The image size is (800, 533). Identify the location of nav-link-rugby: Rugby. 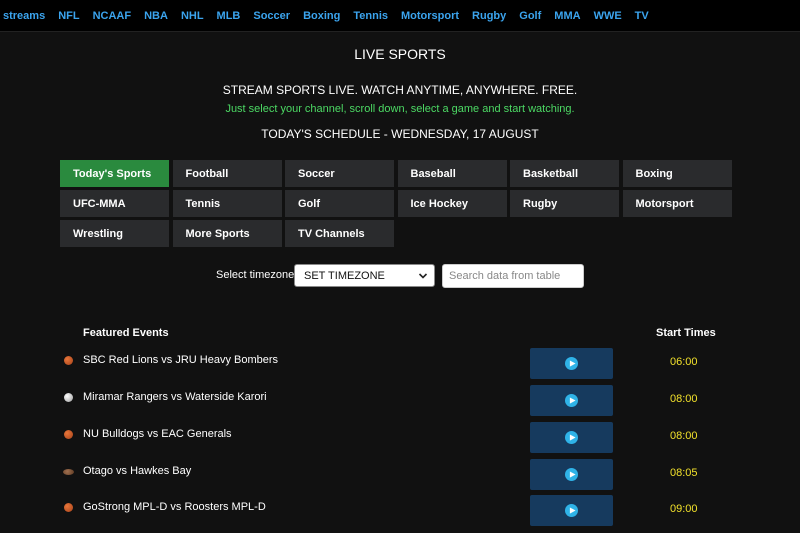
(489, 16).